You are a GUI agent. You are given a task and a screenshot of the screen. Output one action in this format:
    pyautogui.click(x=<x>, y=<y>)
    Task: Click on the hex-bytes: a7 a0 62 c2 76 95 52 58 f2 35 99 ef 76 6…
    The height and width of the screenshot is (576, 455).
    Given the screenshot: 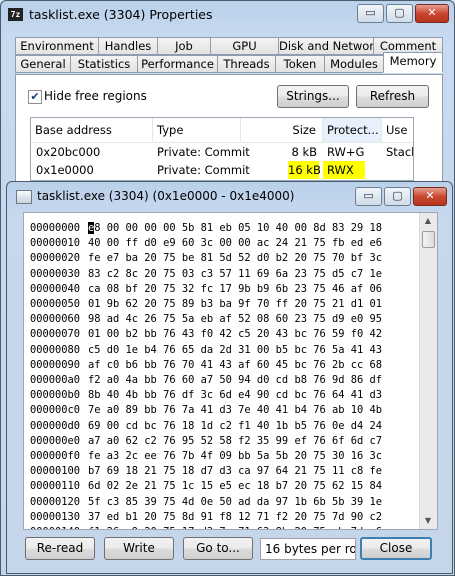 What is the action you would take?
    pyautogui.click(x=235, y=441)
    